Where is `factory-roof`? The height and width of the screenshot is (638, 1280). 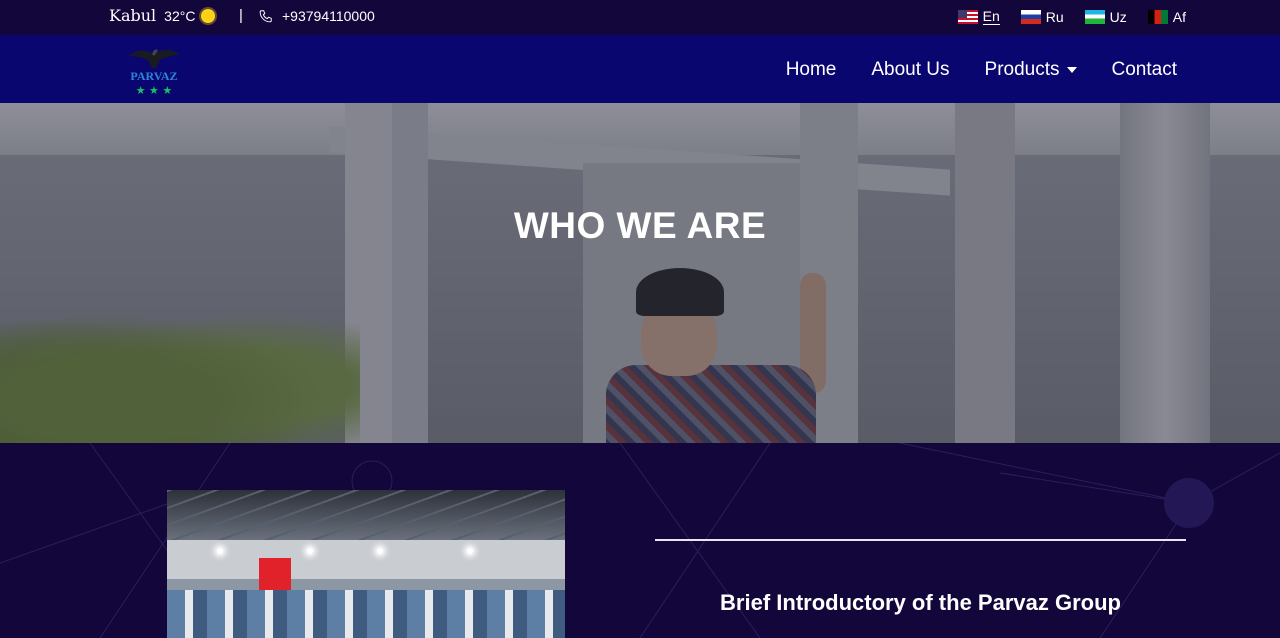 factory-roof is located at coordinates (366, 515).